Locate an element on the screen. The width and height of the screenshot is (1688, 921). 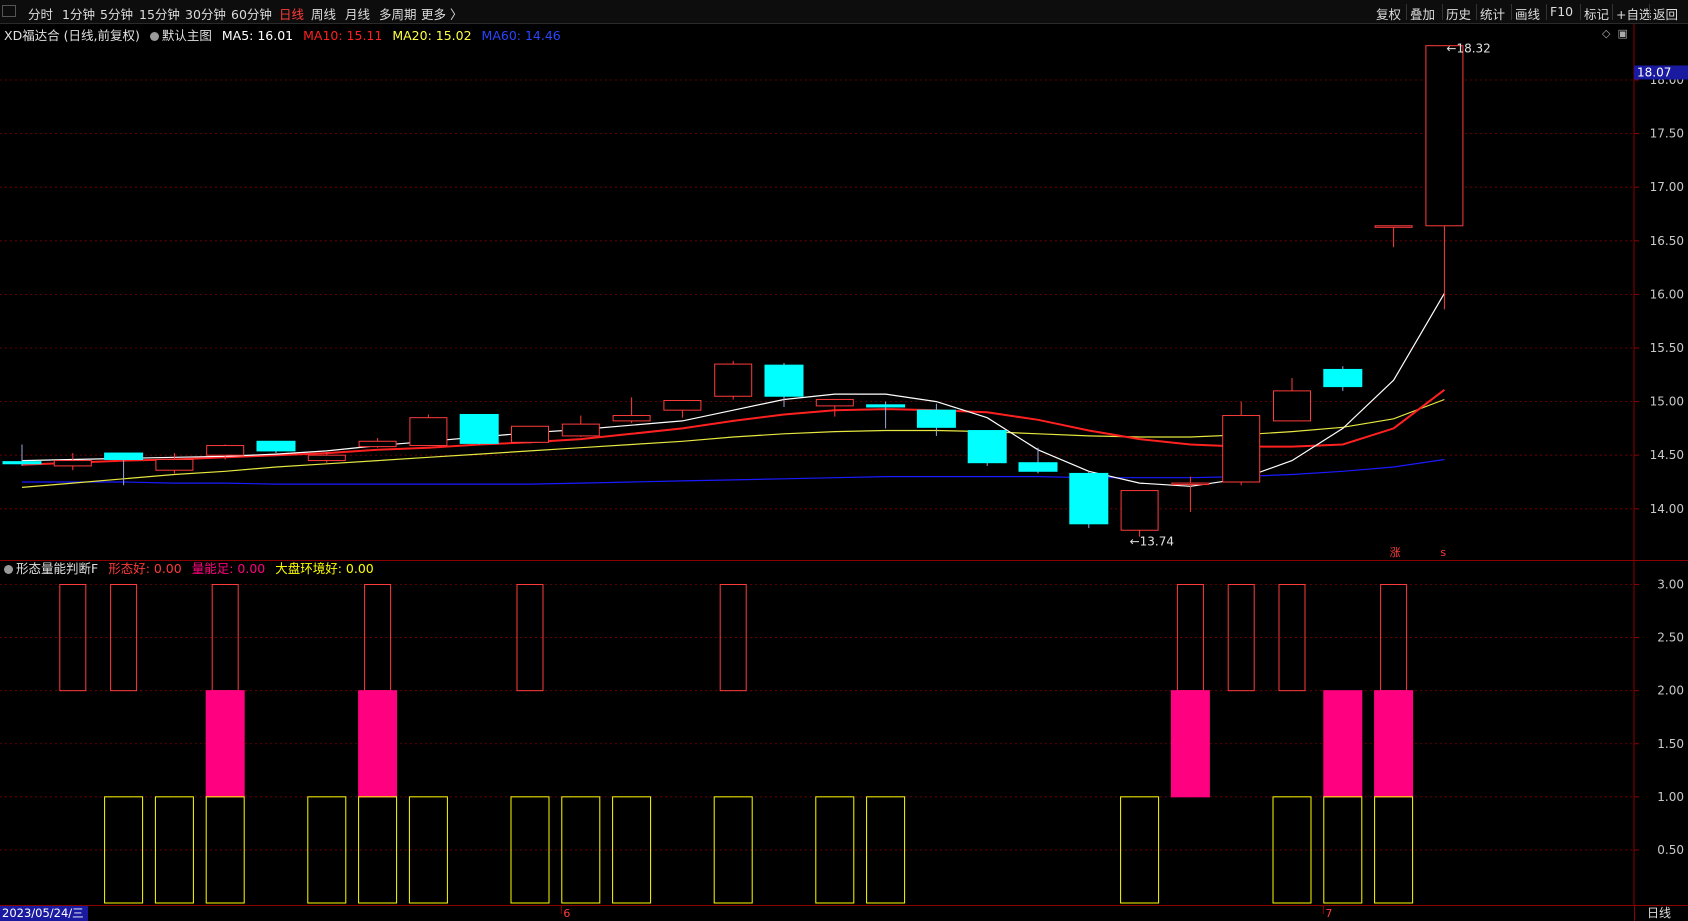
high-price-label: ←18.32 is located at coordinates (1468, 49).